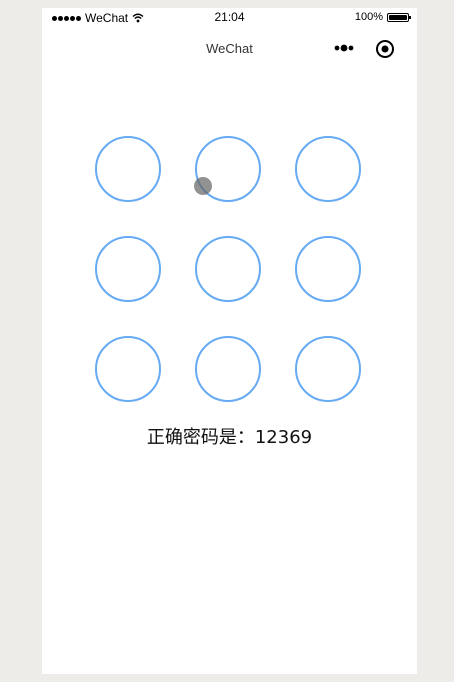 The width and height of the screenshot is (454, 682). What do you see at coordinates (229, 437) in the screenshot?
I see `password-hint: 正确密码是：12369` at bounding box center [229, 437].